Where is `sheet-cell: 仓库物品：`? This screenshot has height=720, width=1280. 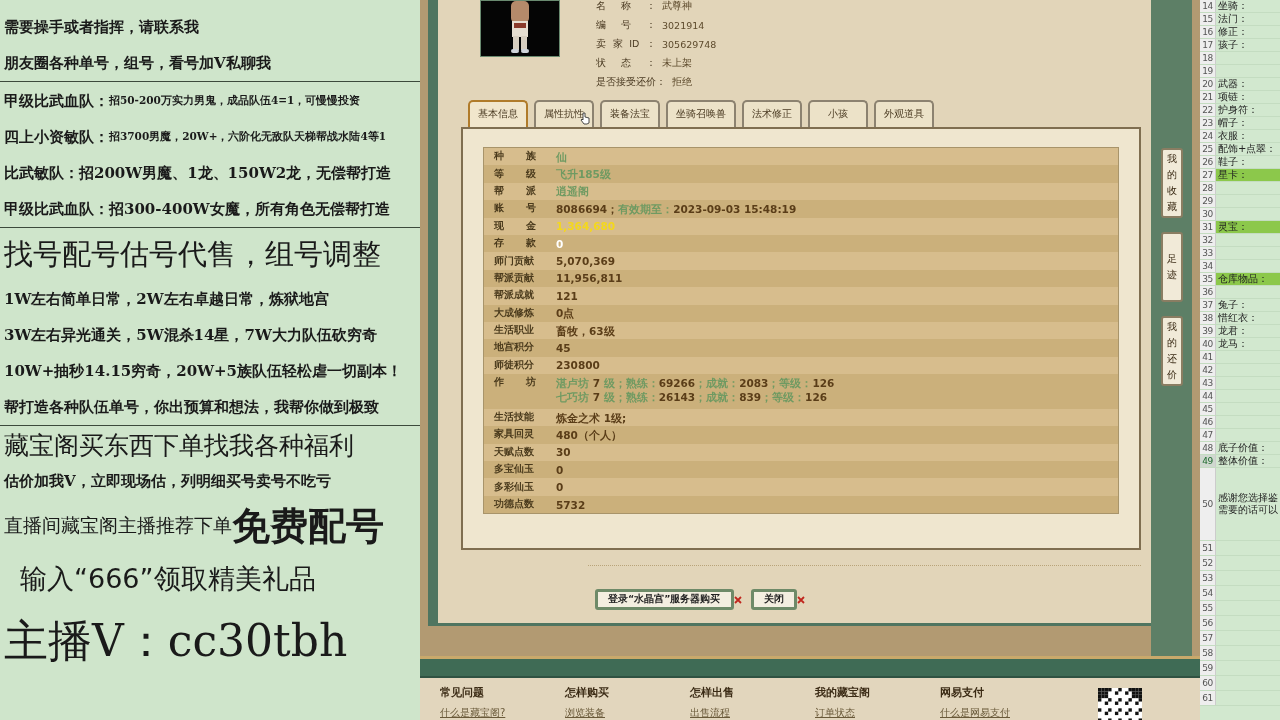 sheet-cell: 仓库物品： is located at coordinates (1248, 279).